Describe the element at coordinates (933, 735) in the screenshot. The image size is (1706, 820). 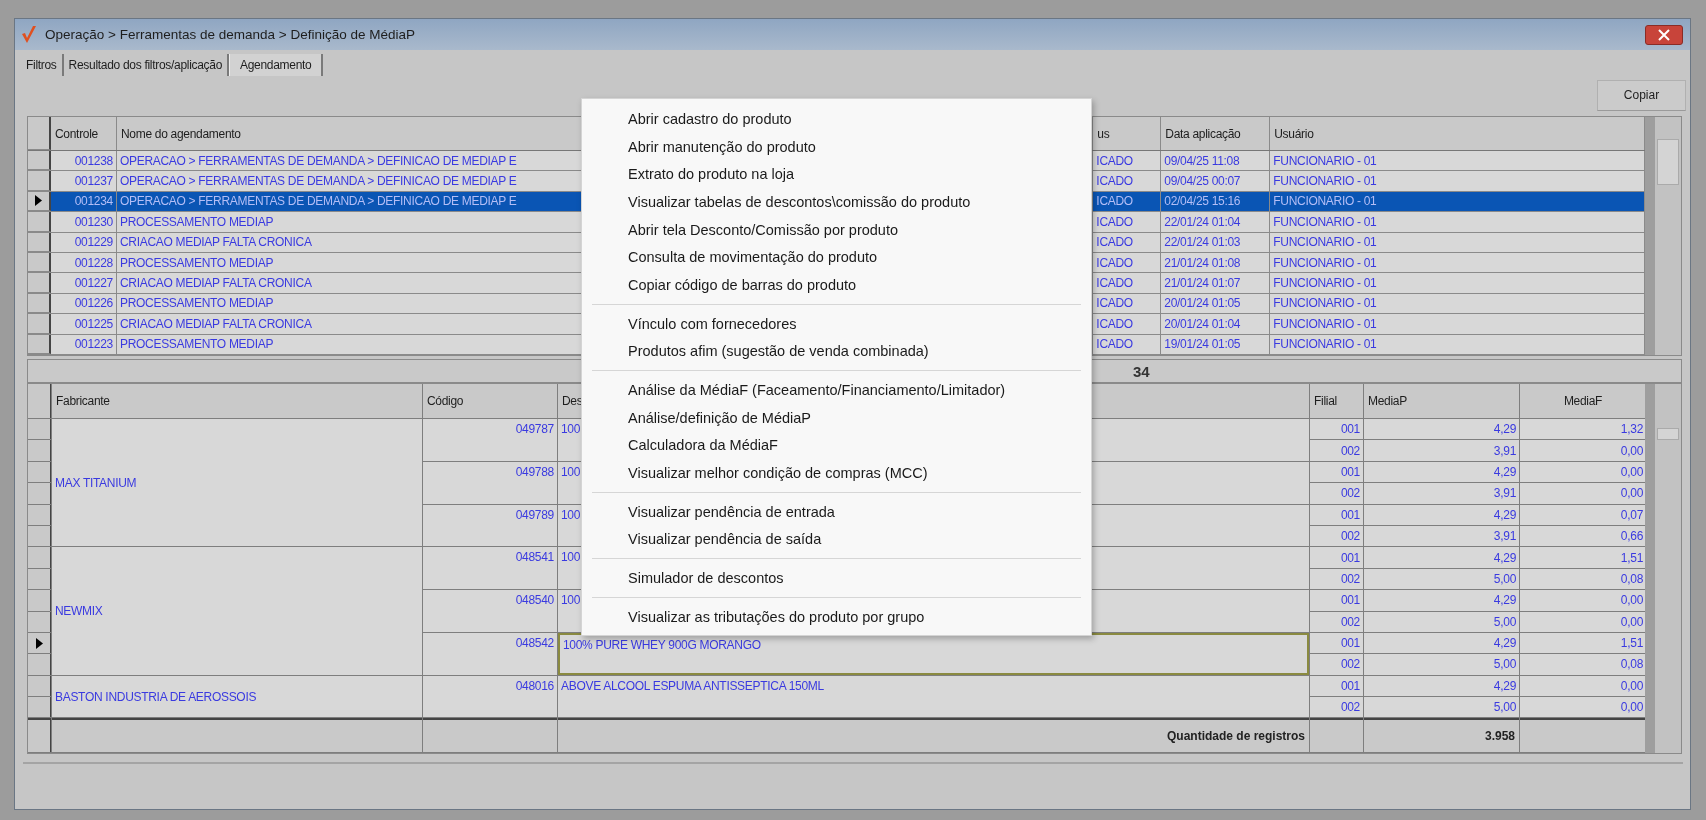
I see `footer-label: Quantidade de registros` at that location.